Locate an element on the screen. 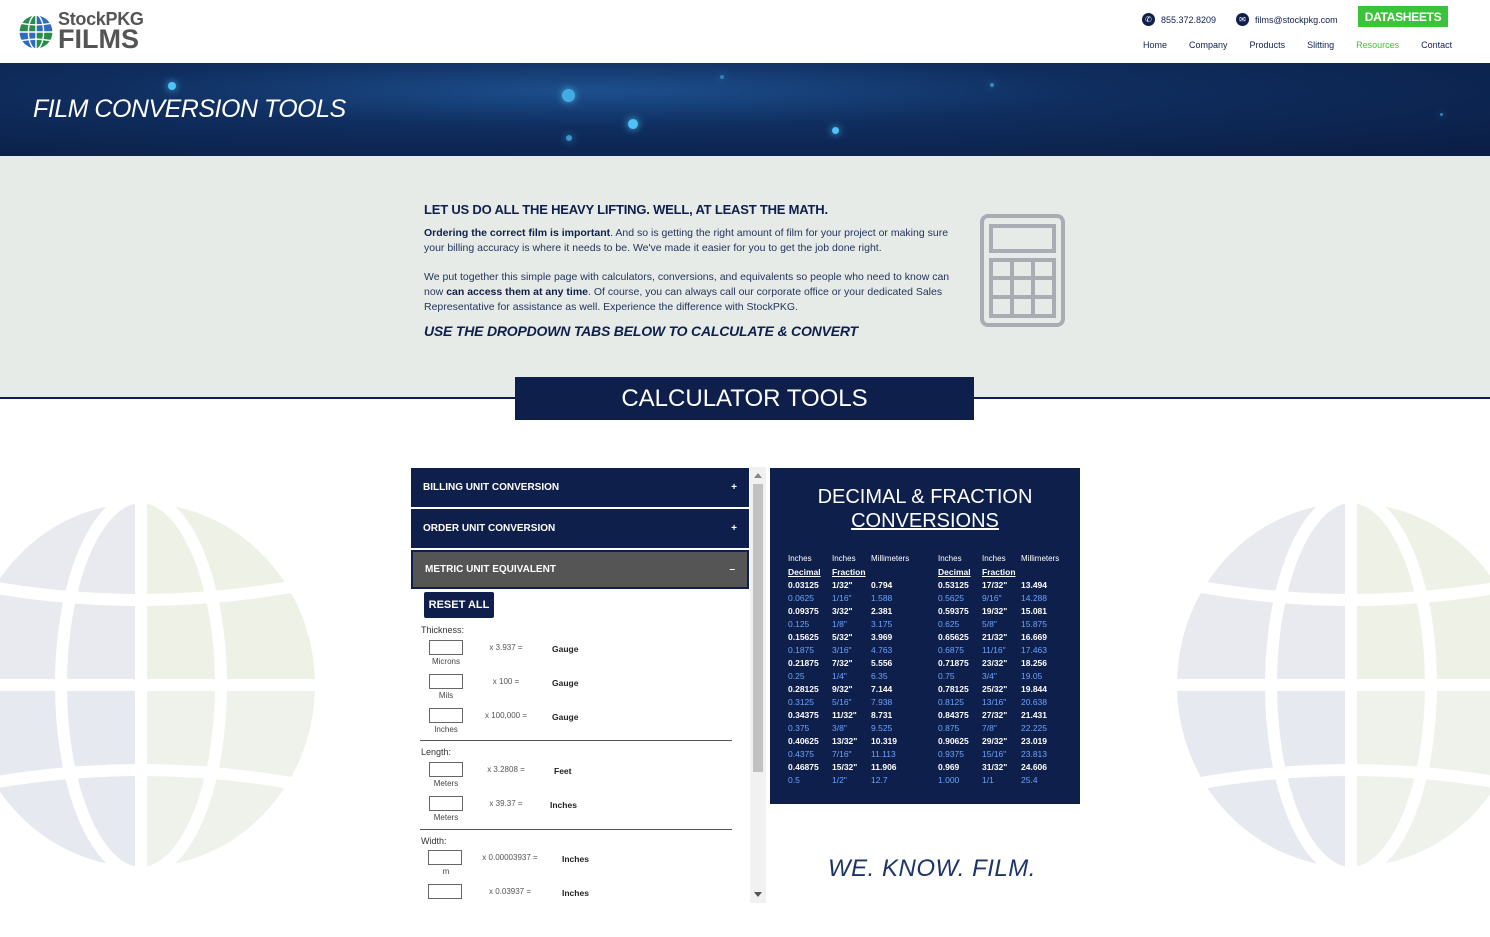 The height and width of the screenshot is (937, 1490). table-cell: 9/16" is located at coordinates (992, 597).